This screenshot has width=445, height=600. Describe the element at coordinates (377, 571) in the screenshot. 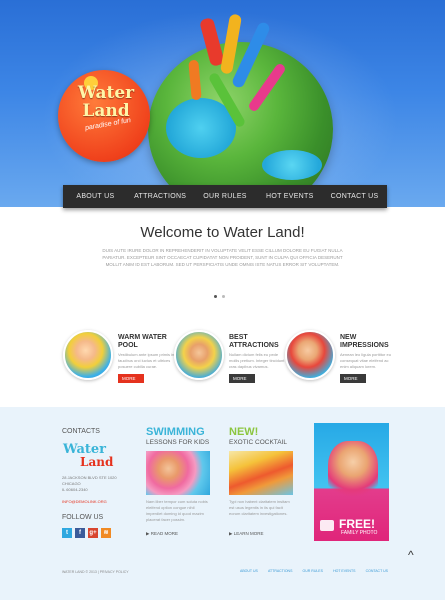

I see `footer-link-contact-us: CONTACT US` at that location.